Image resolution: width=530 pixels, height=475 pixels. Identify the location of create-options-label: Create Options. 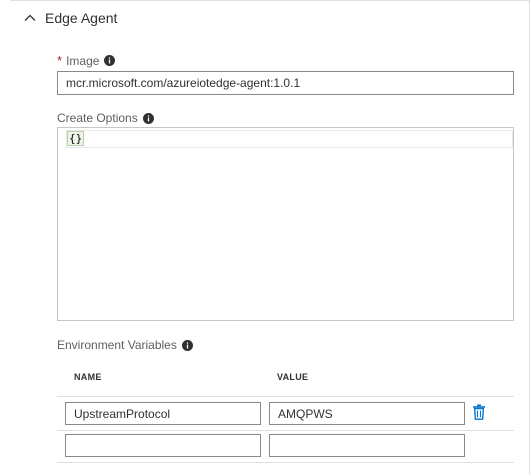
(97, 118).